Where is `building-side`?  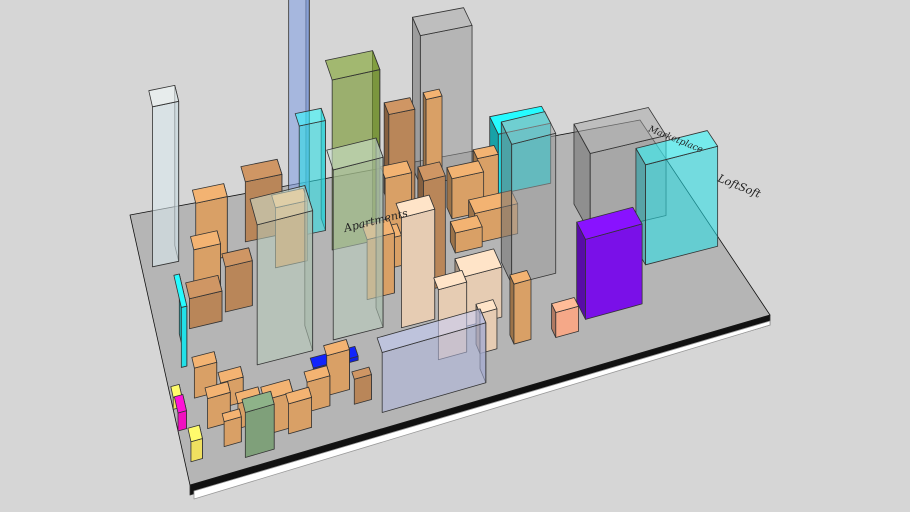 building-side is located at coordinates (512, 309).